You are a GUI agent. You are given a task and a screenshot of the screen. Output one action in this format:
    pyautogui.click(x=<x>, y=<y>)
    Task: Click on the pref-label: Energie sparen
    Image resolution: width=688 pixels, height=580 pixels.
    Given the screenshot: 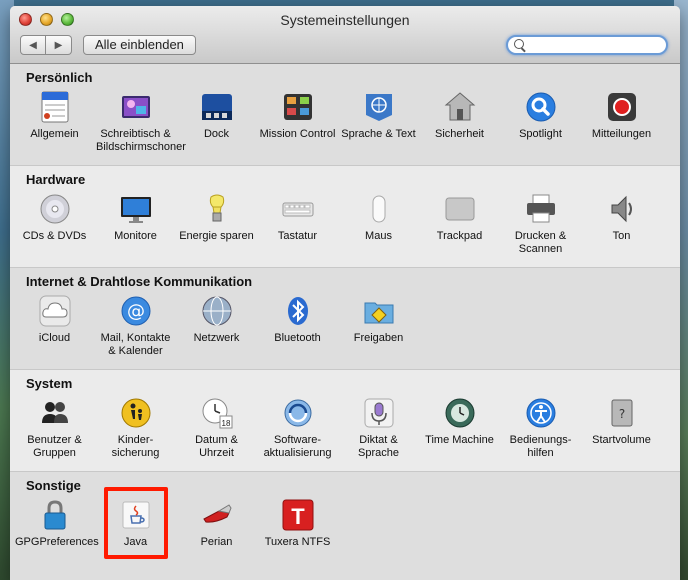 What is the action you would take?
    pyautogui.click(x=216, y=236)
    